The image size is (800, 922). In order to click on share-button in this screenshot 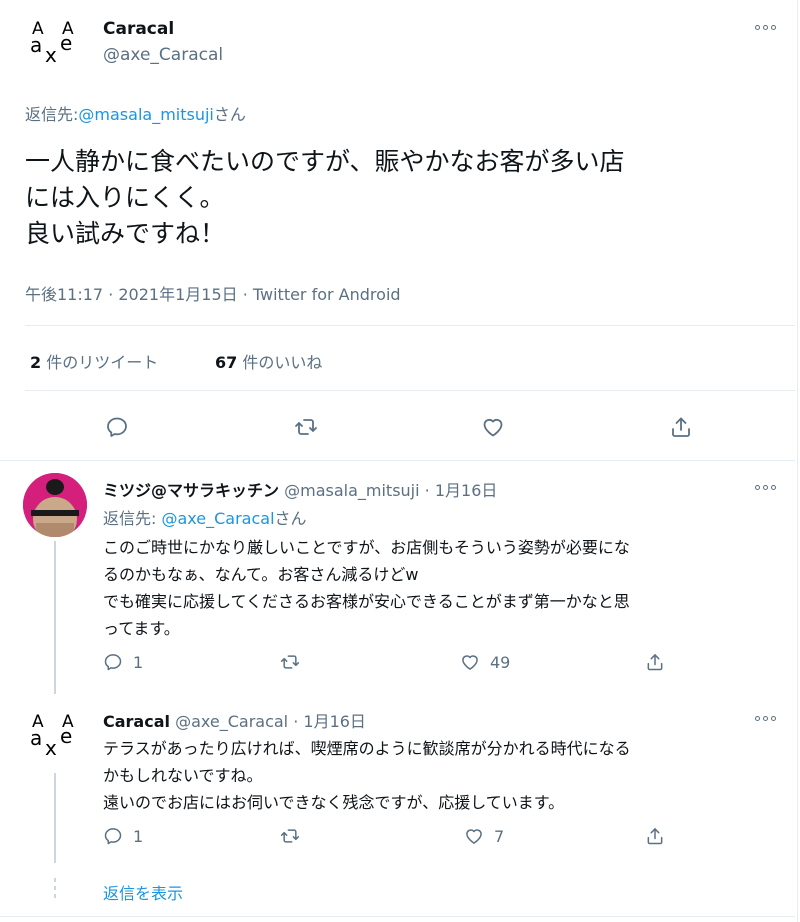, I will do `click(681, 427)`.